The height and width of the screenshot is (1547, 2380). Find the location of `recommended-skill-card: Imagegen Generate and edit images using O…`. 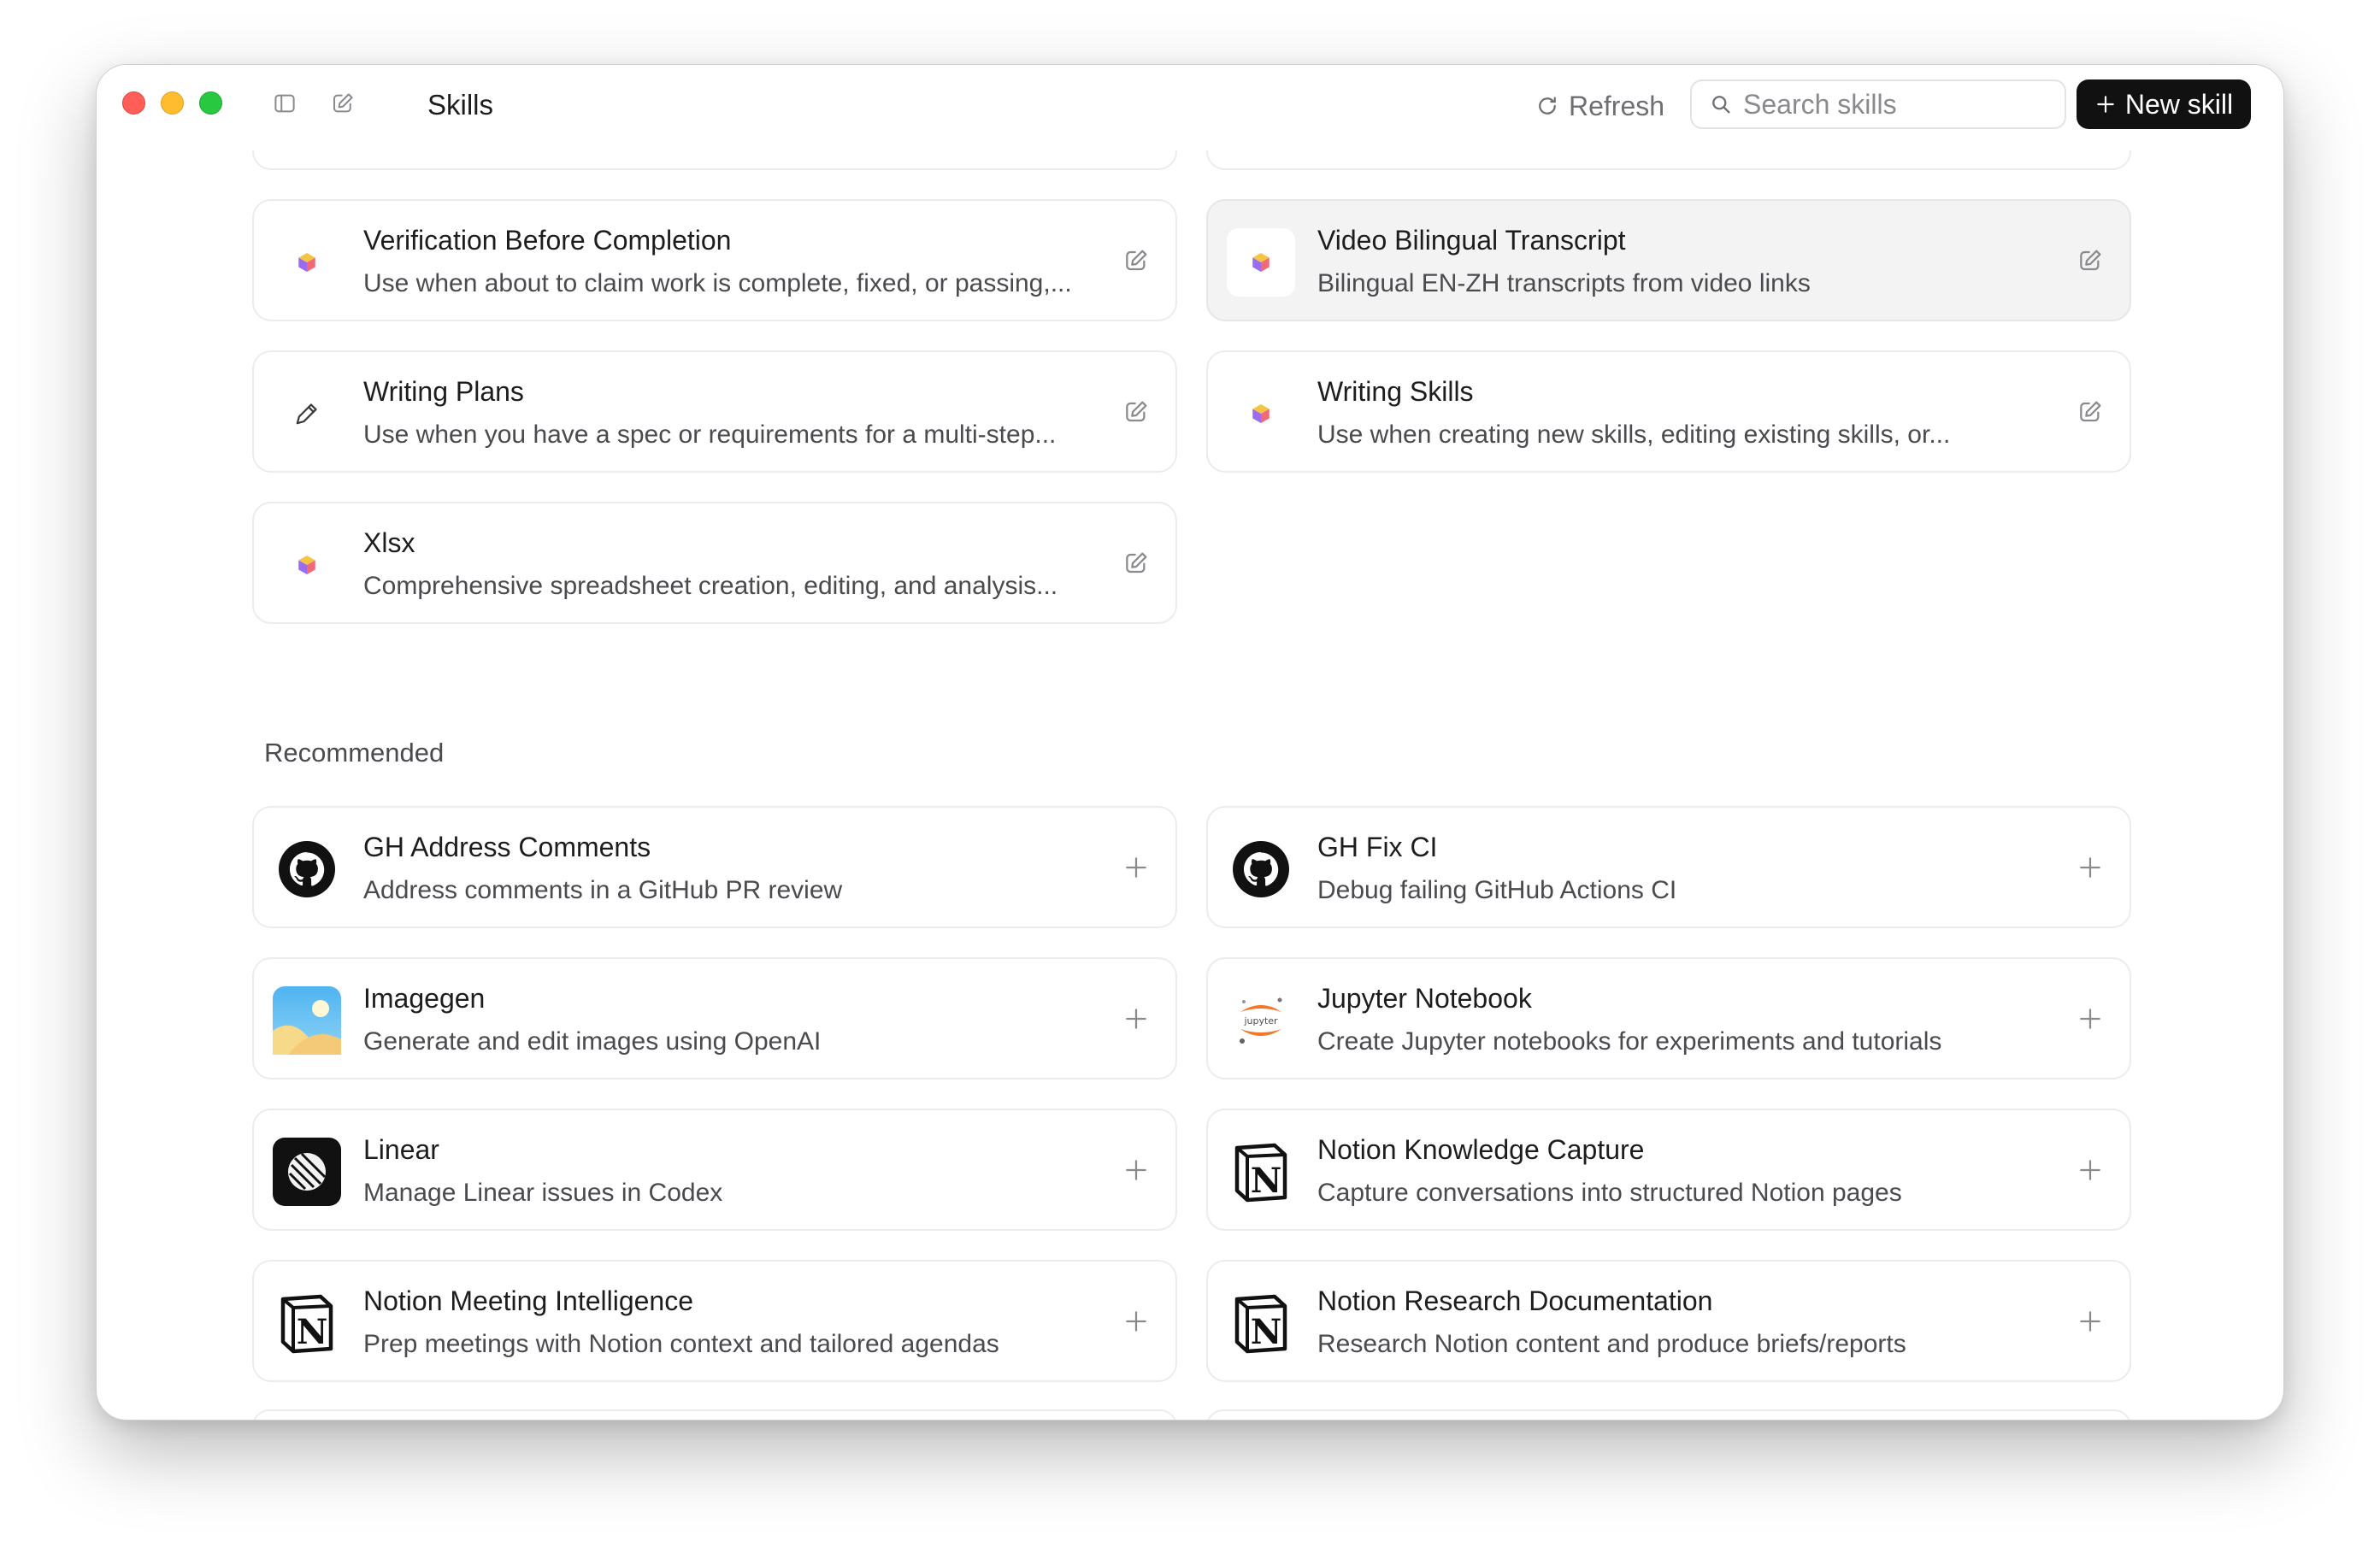

recommended-skill-card: Imagegen Generate and edit images using O… is located at coordinates (714, 1018).